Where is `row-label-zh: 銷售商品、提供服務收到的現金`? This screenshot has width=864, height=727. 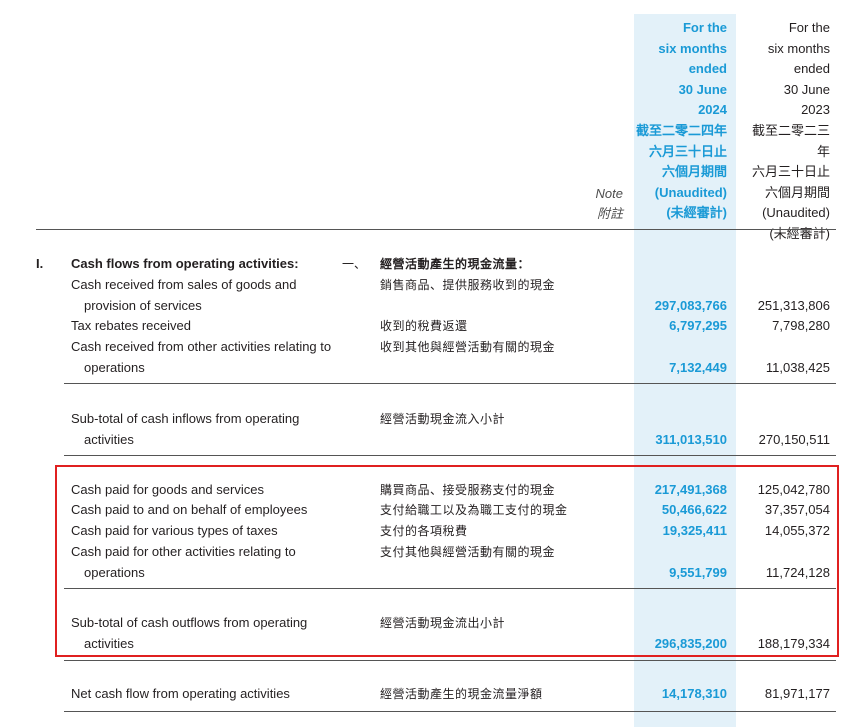
row-label-zh: 銷售商品、提供服務收到的現金 is located at coordinates (468, 285).